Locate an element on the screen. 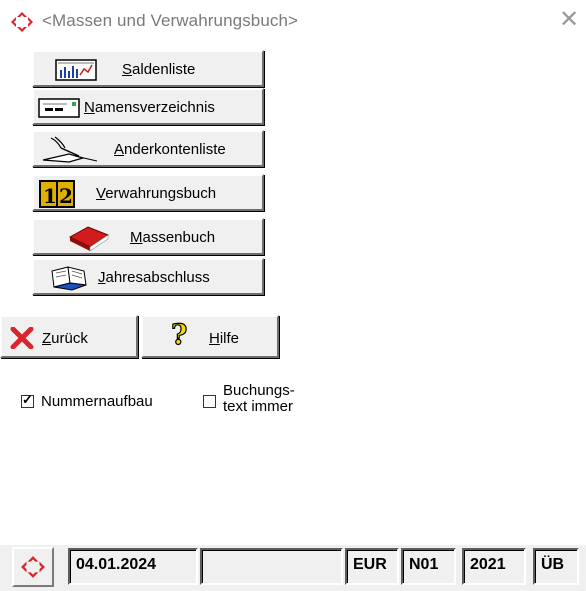 Image resolution: width=586 pixels, height=591 pixels. back-label: Zurück is located at coordinates (65, 338).